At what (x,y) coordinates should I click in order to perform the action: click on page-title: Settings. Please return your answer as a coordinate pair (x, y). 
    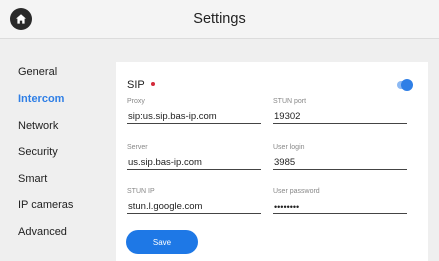
    Looking at the image, I should click on (219, 19).